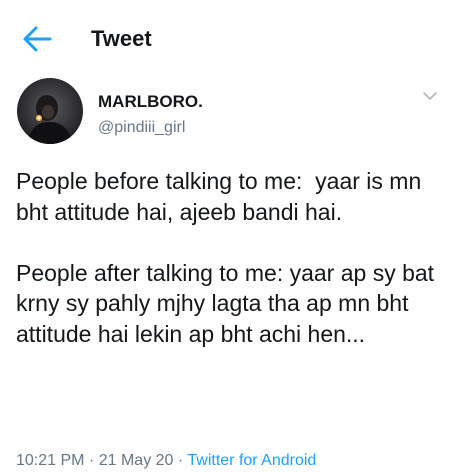 Image resolution: width=450 pixels, height=474 pixels. I want to click on page-title: Tweet, so click(121, 38).